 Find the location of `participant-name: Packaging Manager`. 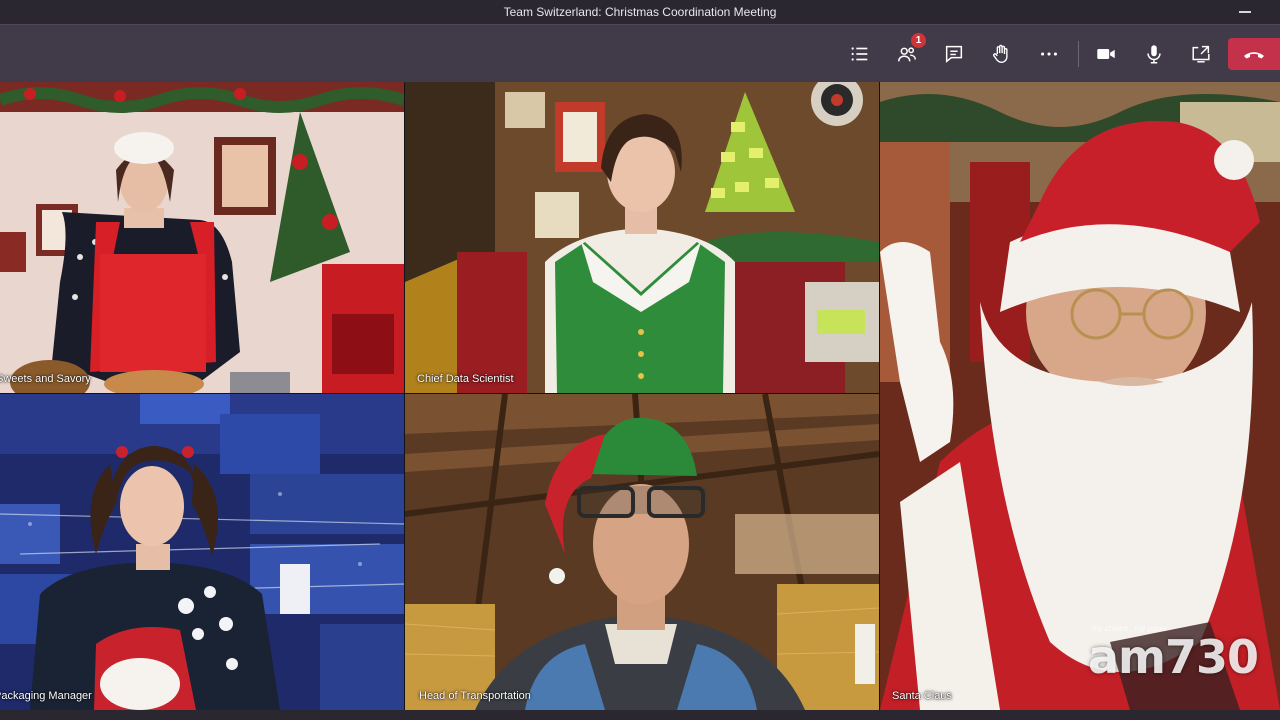

participant-name: Packaging Manager is located at coordinates (46, 696).